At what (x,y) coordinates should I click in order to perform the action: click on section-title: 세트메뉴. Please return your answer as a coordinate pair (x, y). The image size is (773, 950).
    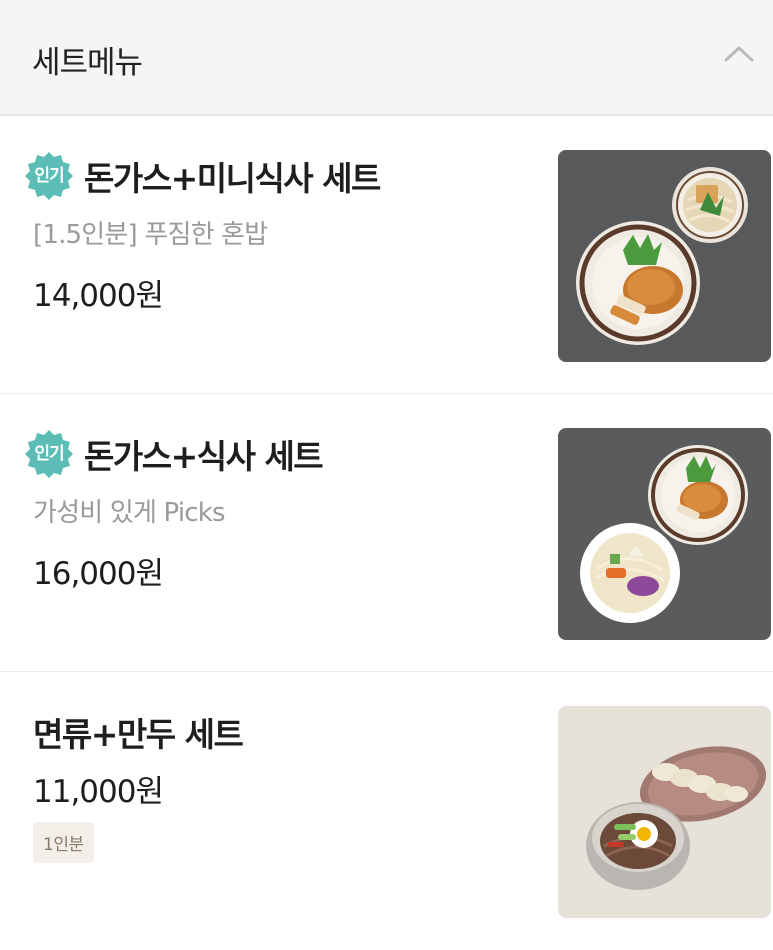
    Looking at the image, I should click on (87, 63).